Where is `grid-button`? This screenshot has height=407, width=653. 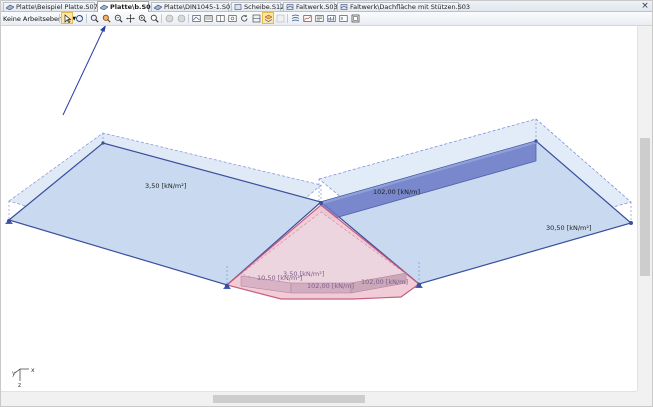 grid-button is located at coordinates (280, 18).